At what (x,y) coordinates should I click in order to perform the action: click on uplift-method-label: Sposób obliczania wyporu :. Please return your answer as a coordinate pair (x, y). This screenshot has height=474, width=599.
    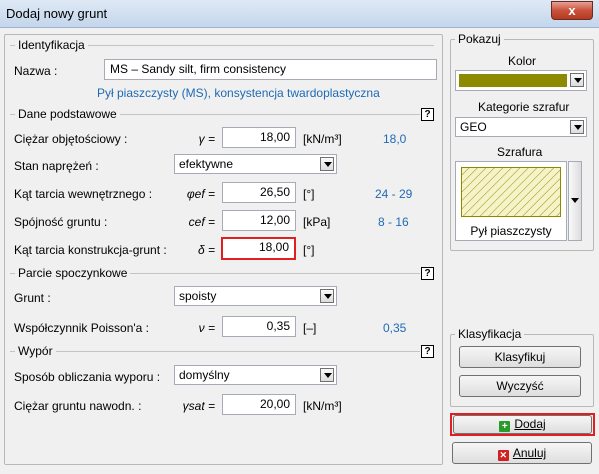
    Looking at the image, I should click on (87, 377).